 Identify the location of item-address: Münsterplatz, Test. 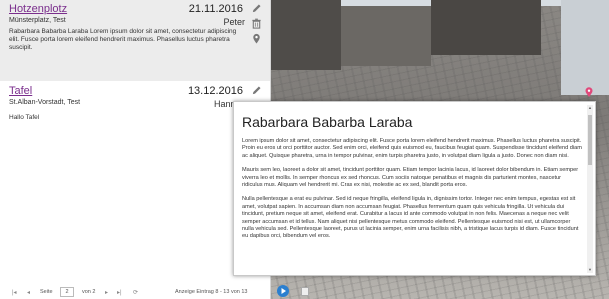
(37, 20).